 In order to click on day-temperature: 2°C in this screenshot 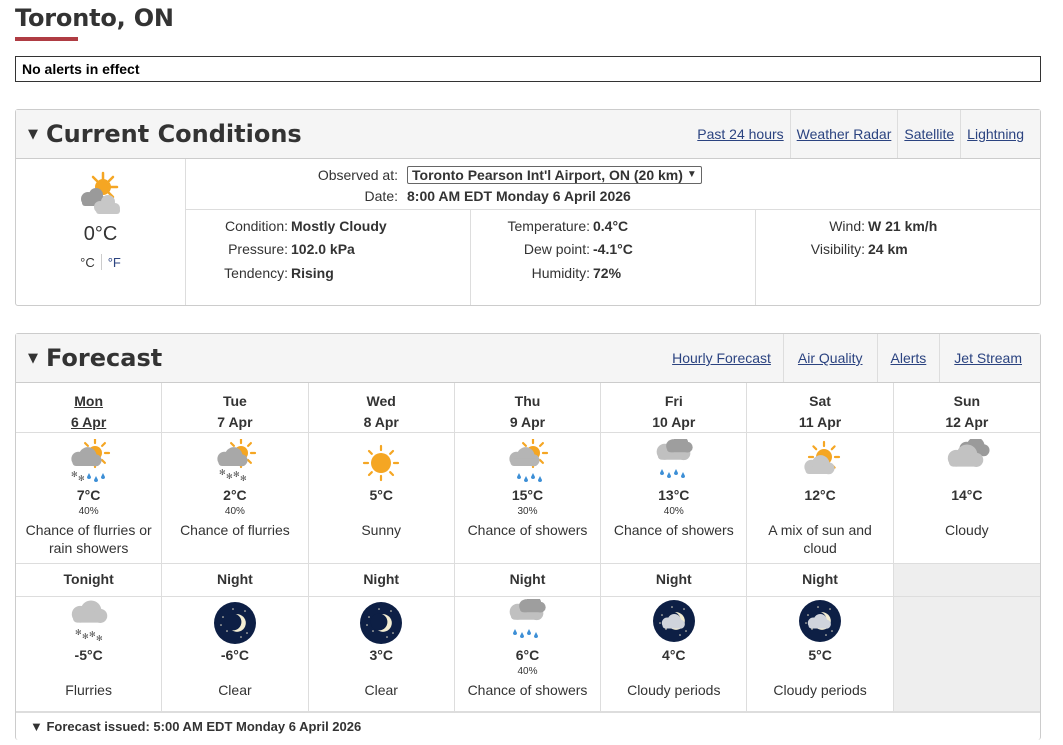, I will do `click(235, 495)`.